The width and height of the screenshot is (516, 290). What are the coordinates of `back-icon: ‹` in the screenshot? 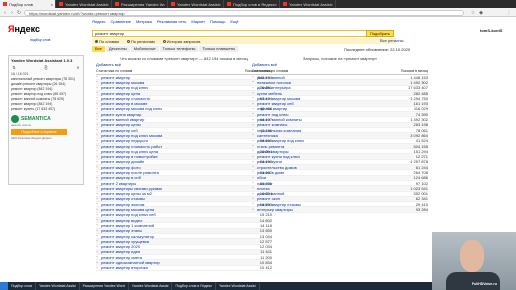 It's located at (5, 13).